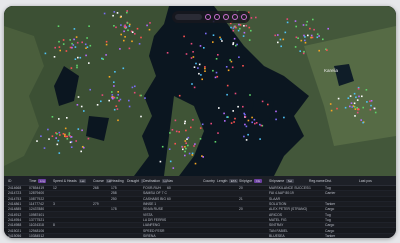 The height and width of the screenshot is (243, 400). What do you see at coordinates (208, 17) in the screenshot?
I see `settings-icon` at bounding box center [208, 17].